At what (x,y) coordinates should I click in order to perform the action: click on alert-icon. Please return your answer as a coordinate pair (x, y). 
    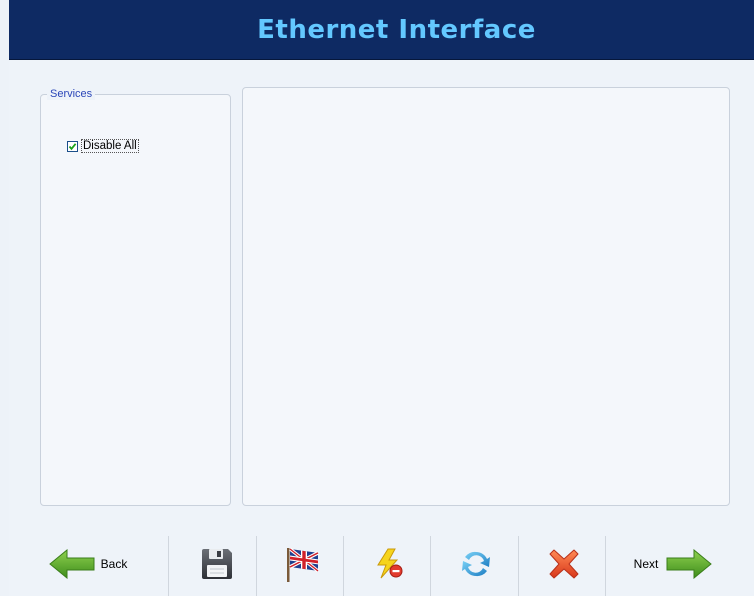
    Looking at the image, I should click on (390, 563).